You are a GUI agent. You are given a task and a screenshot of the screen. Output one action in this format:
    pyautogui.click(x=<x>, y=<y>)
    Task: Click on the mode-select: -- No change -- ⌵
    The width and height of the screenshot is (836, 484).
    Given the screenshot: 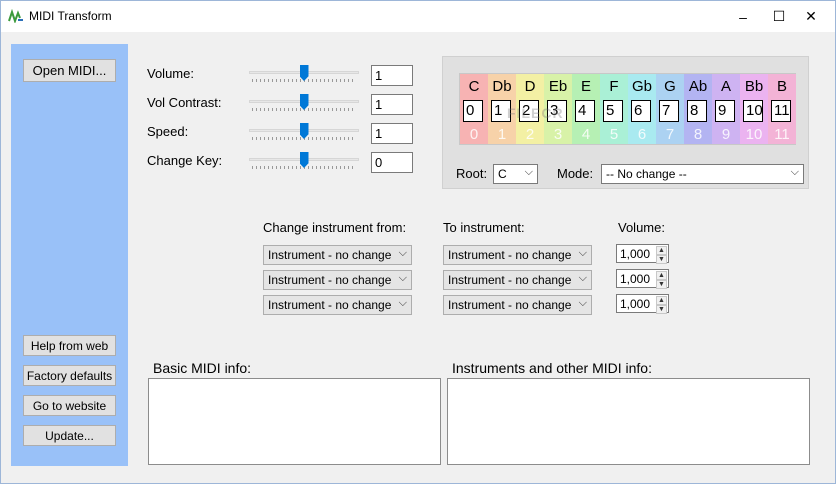 What is the action you would take?
    pyautogui.click(x=702, y=174)
    